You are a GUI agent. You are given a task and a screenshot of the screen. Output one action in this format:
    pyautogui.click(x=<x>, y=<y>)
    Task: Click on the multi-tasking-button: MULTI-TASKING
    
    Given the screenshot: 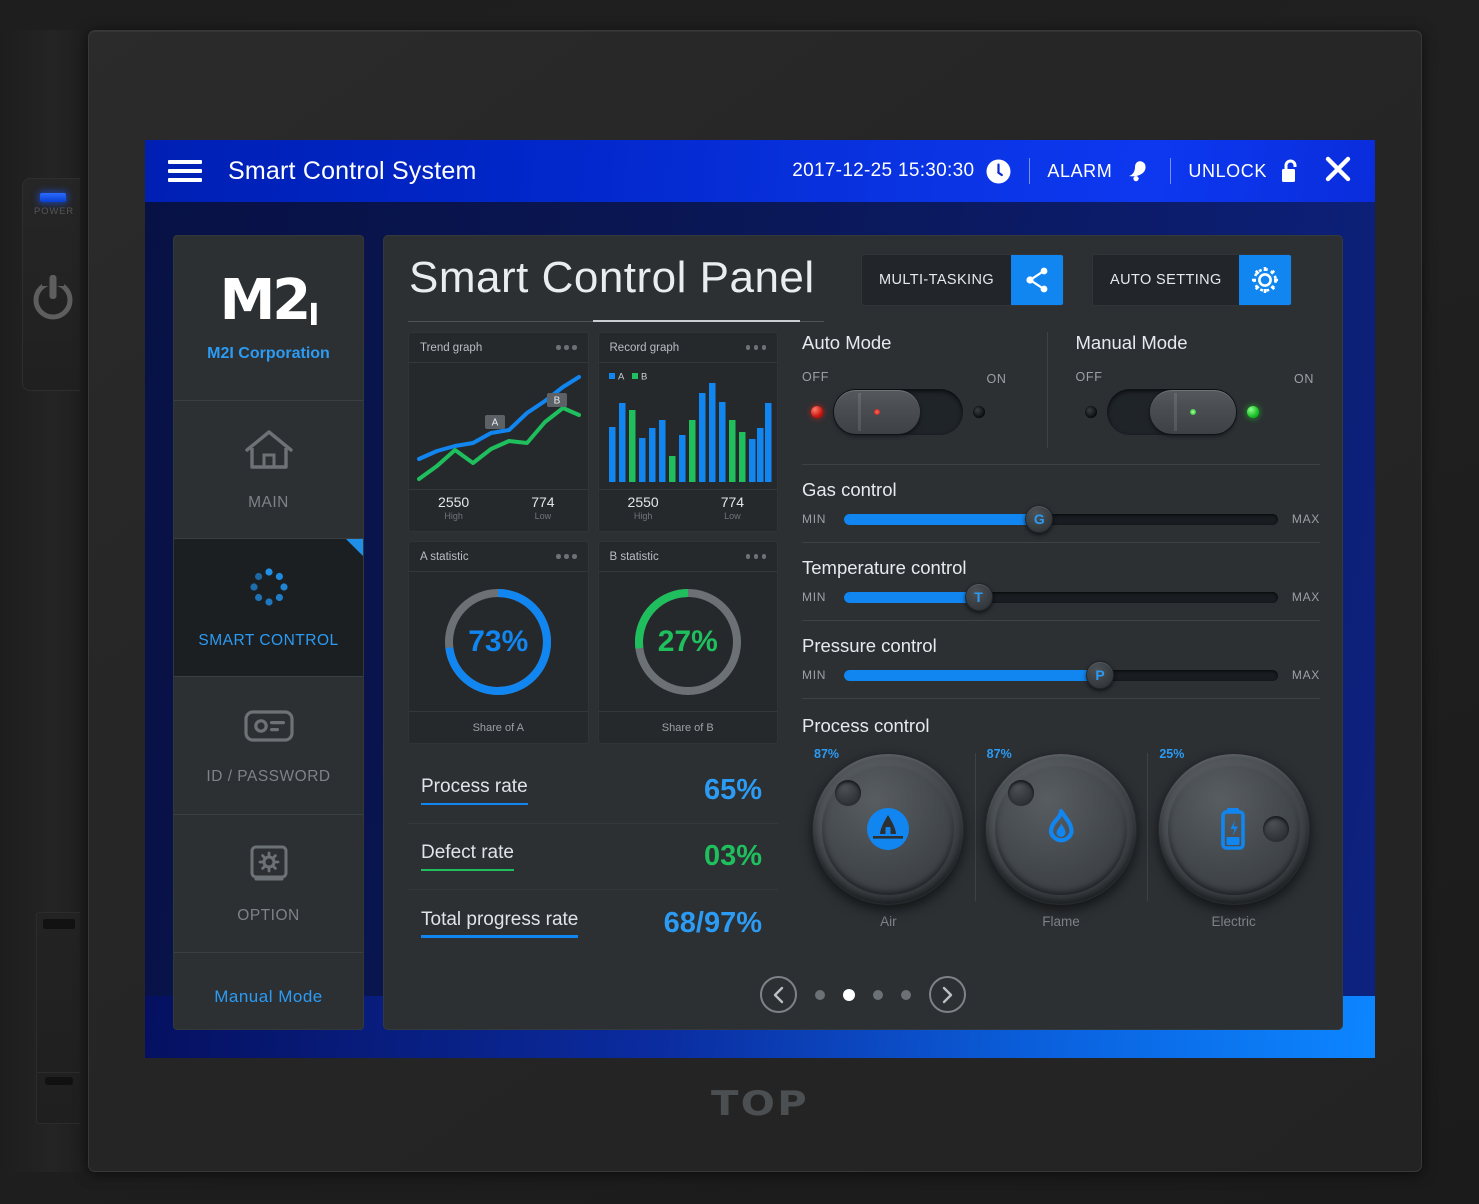 What is the action you would take?
    pyautogui.click(x=963, y=280)
    